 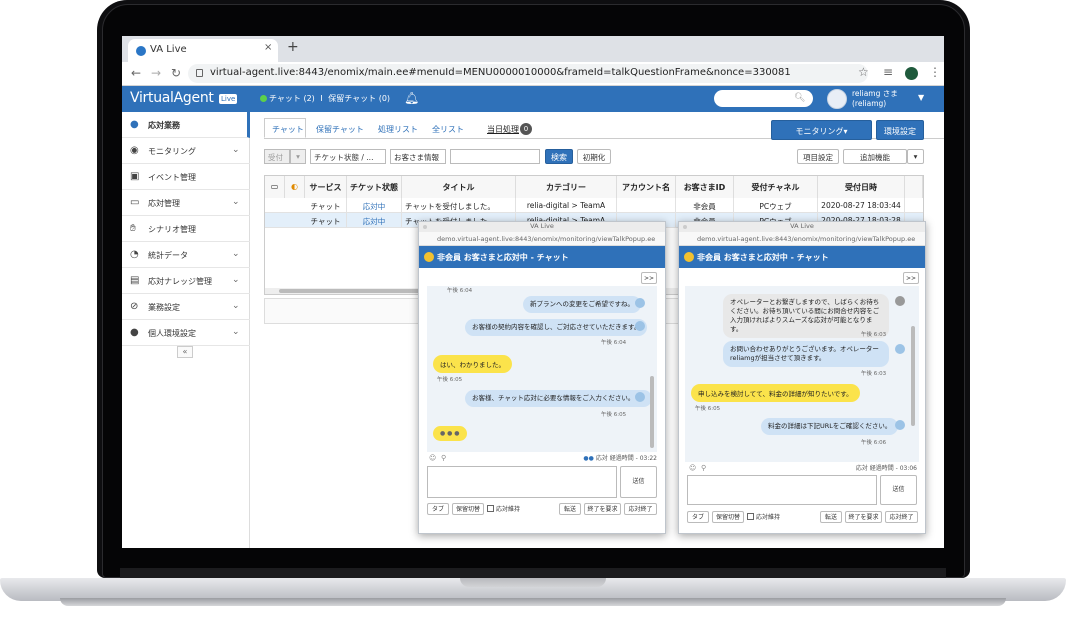 What do you see at coordinates (863, 72) in the screenshot?
I see `bookmark-star-icon: ☆` at bounding box center [863, 72].